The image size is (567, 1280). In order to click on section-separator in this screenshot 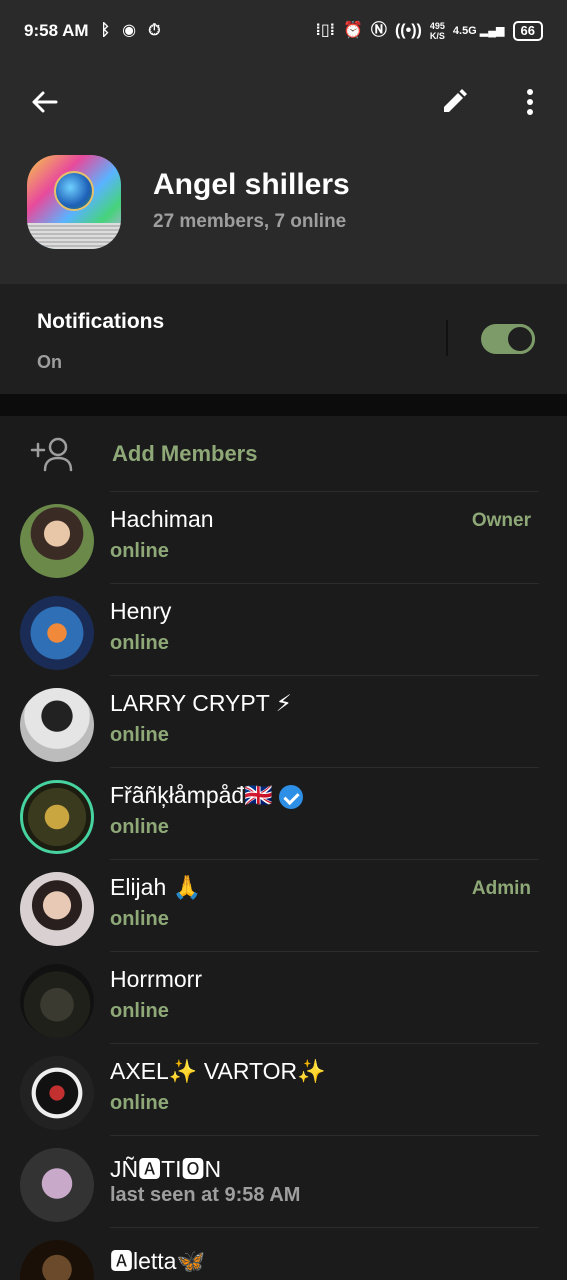, I will do `click(283, 405)`.